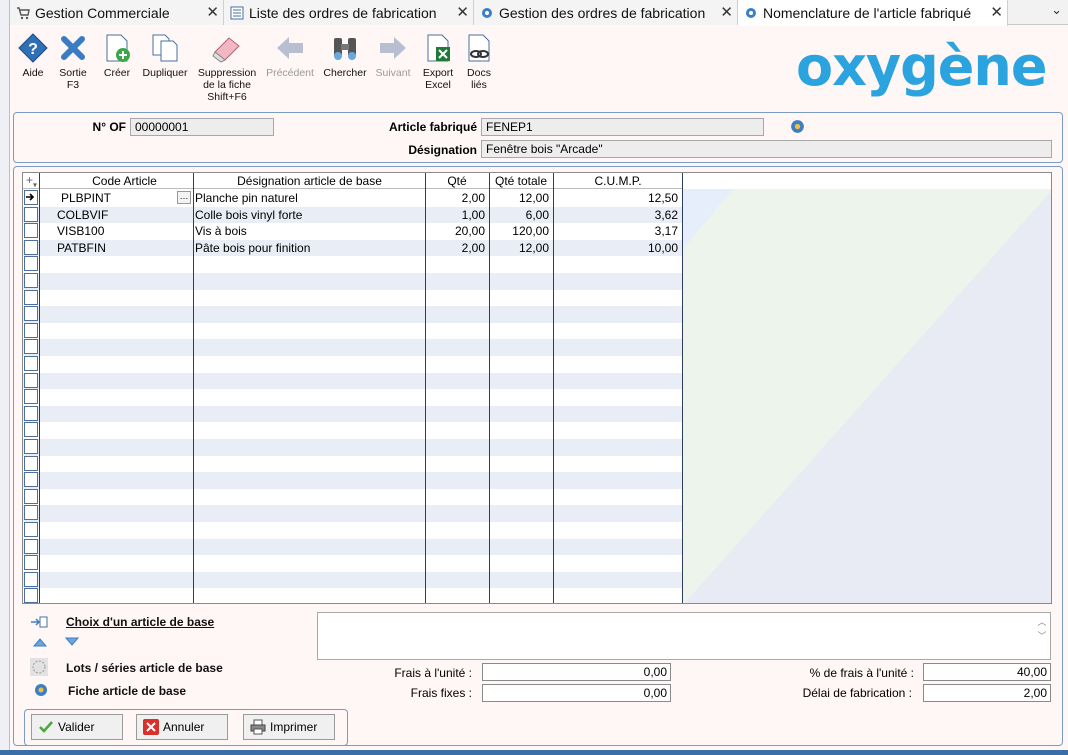 The image size is (1068, 755). Describe the element at coordinates (33, 55) in the screenshot. I see `help-button: ? Aide` at that location.